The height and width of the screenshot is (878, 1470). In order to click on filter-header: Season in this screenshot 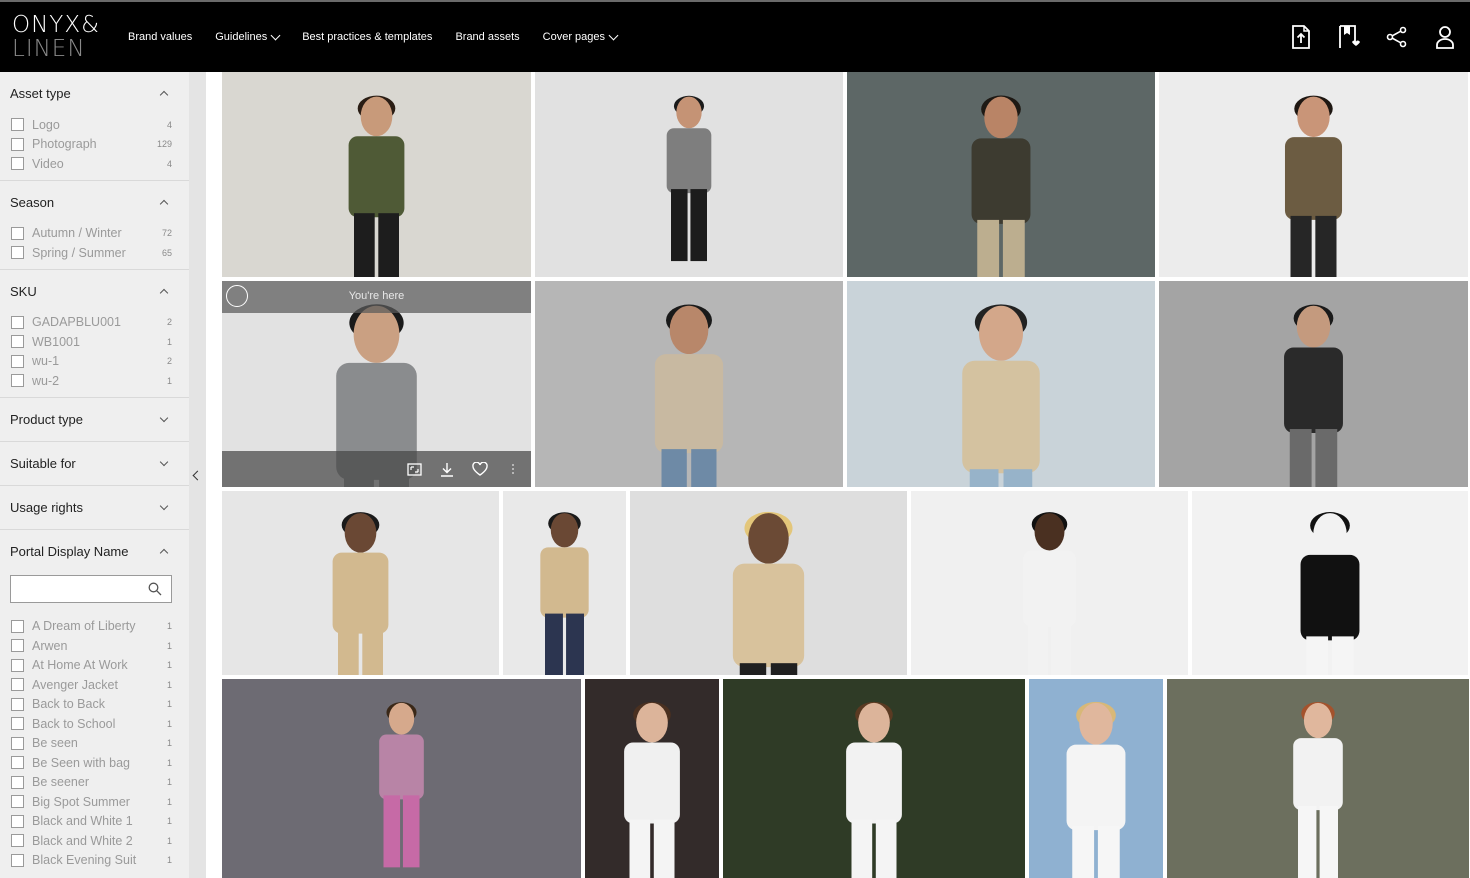, I will do `click(94, 202)`.